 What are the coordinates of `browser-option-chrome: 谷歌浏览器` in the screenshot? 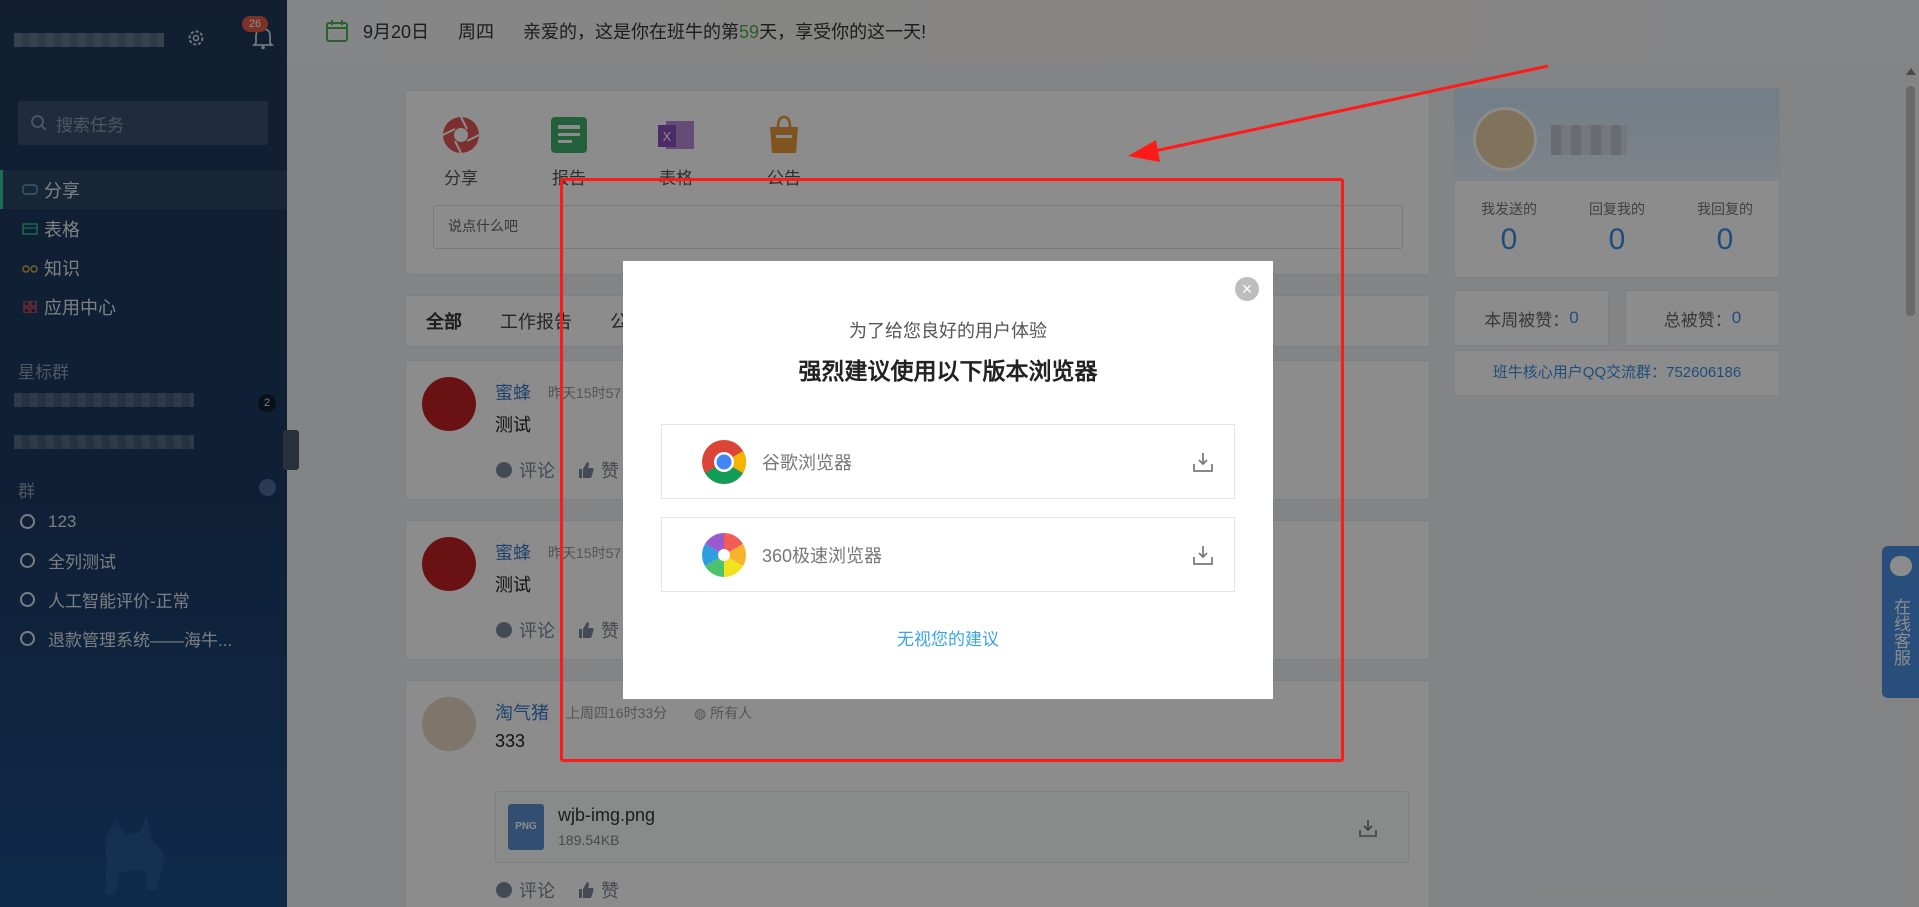 It's located at (948, 461).